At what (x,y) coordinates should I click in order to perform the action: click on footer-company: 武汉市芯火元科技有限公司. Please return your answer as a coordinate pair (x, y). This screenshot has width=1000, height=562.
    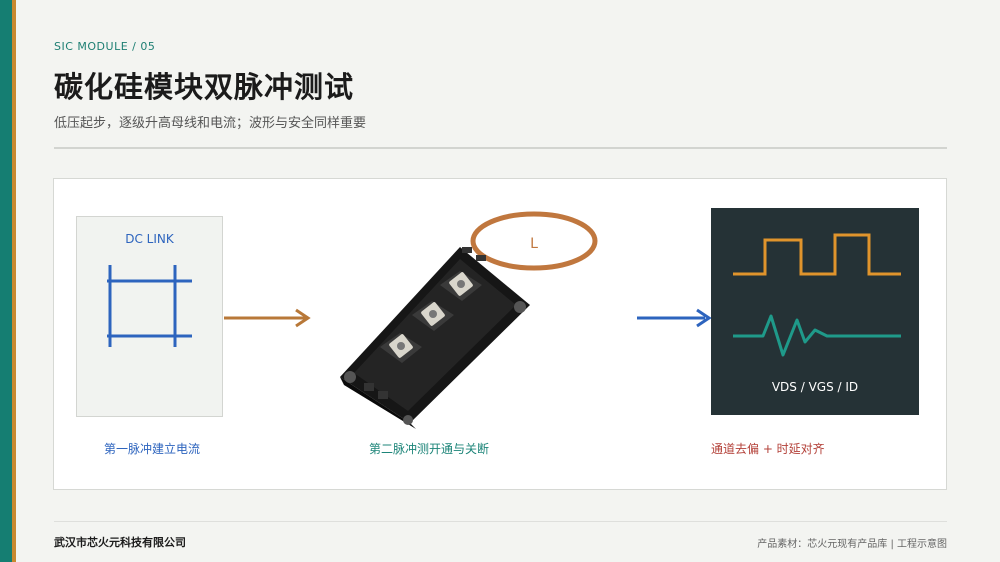
    Looking at the image, I should click on (120, 542).